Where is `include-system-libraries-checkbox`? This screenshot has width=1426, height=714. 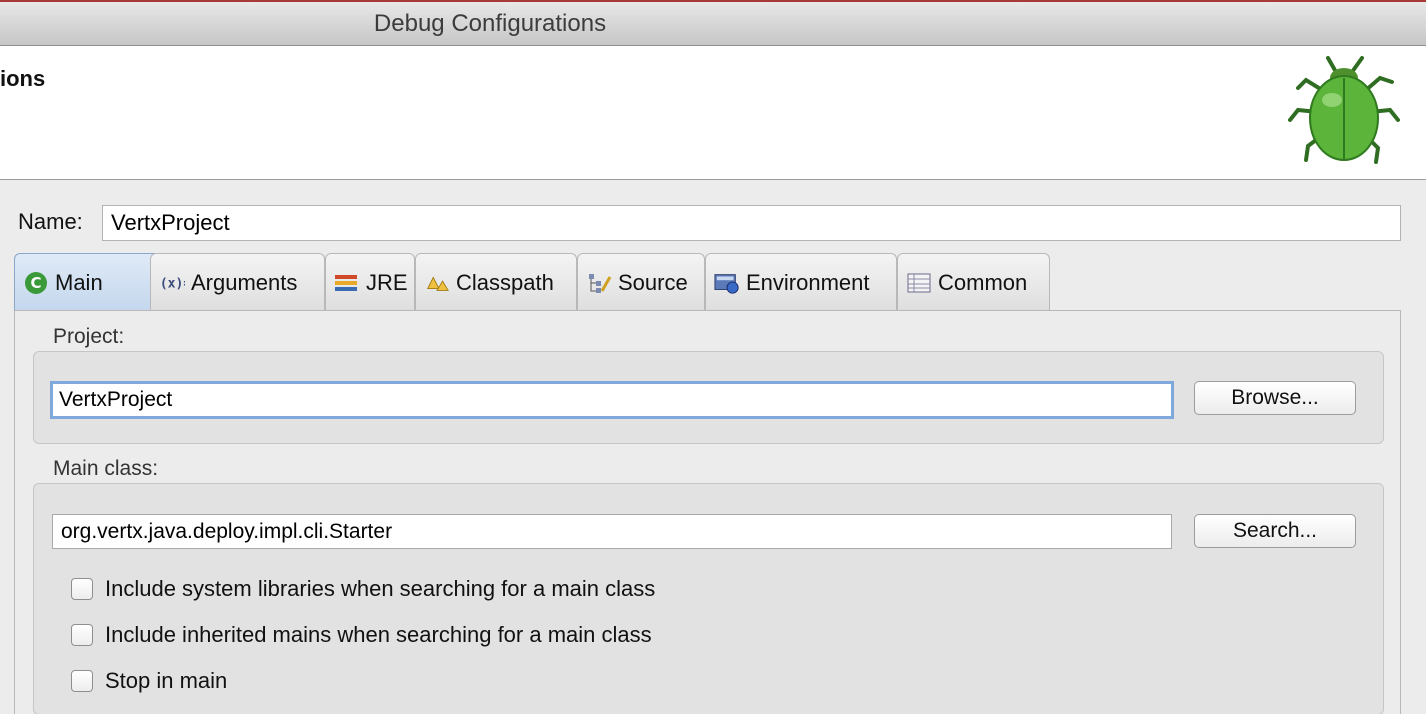
include-system-libraries-checkbox is located at coordinates (82, 589).